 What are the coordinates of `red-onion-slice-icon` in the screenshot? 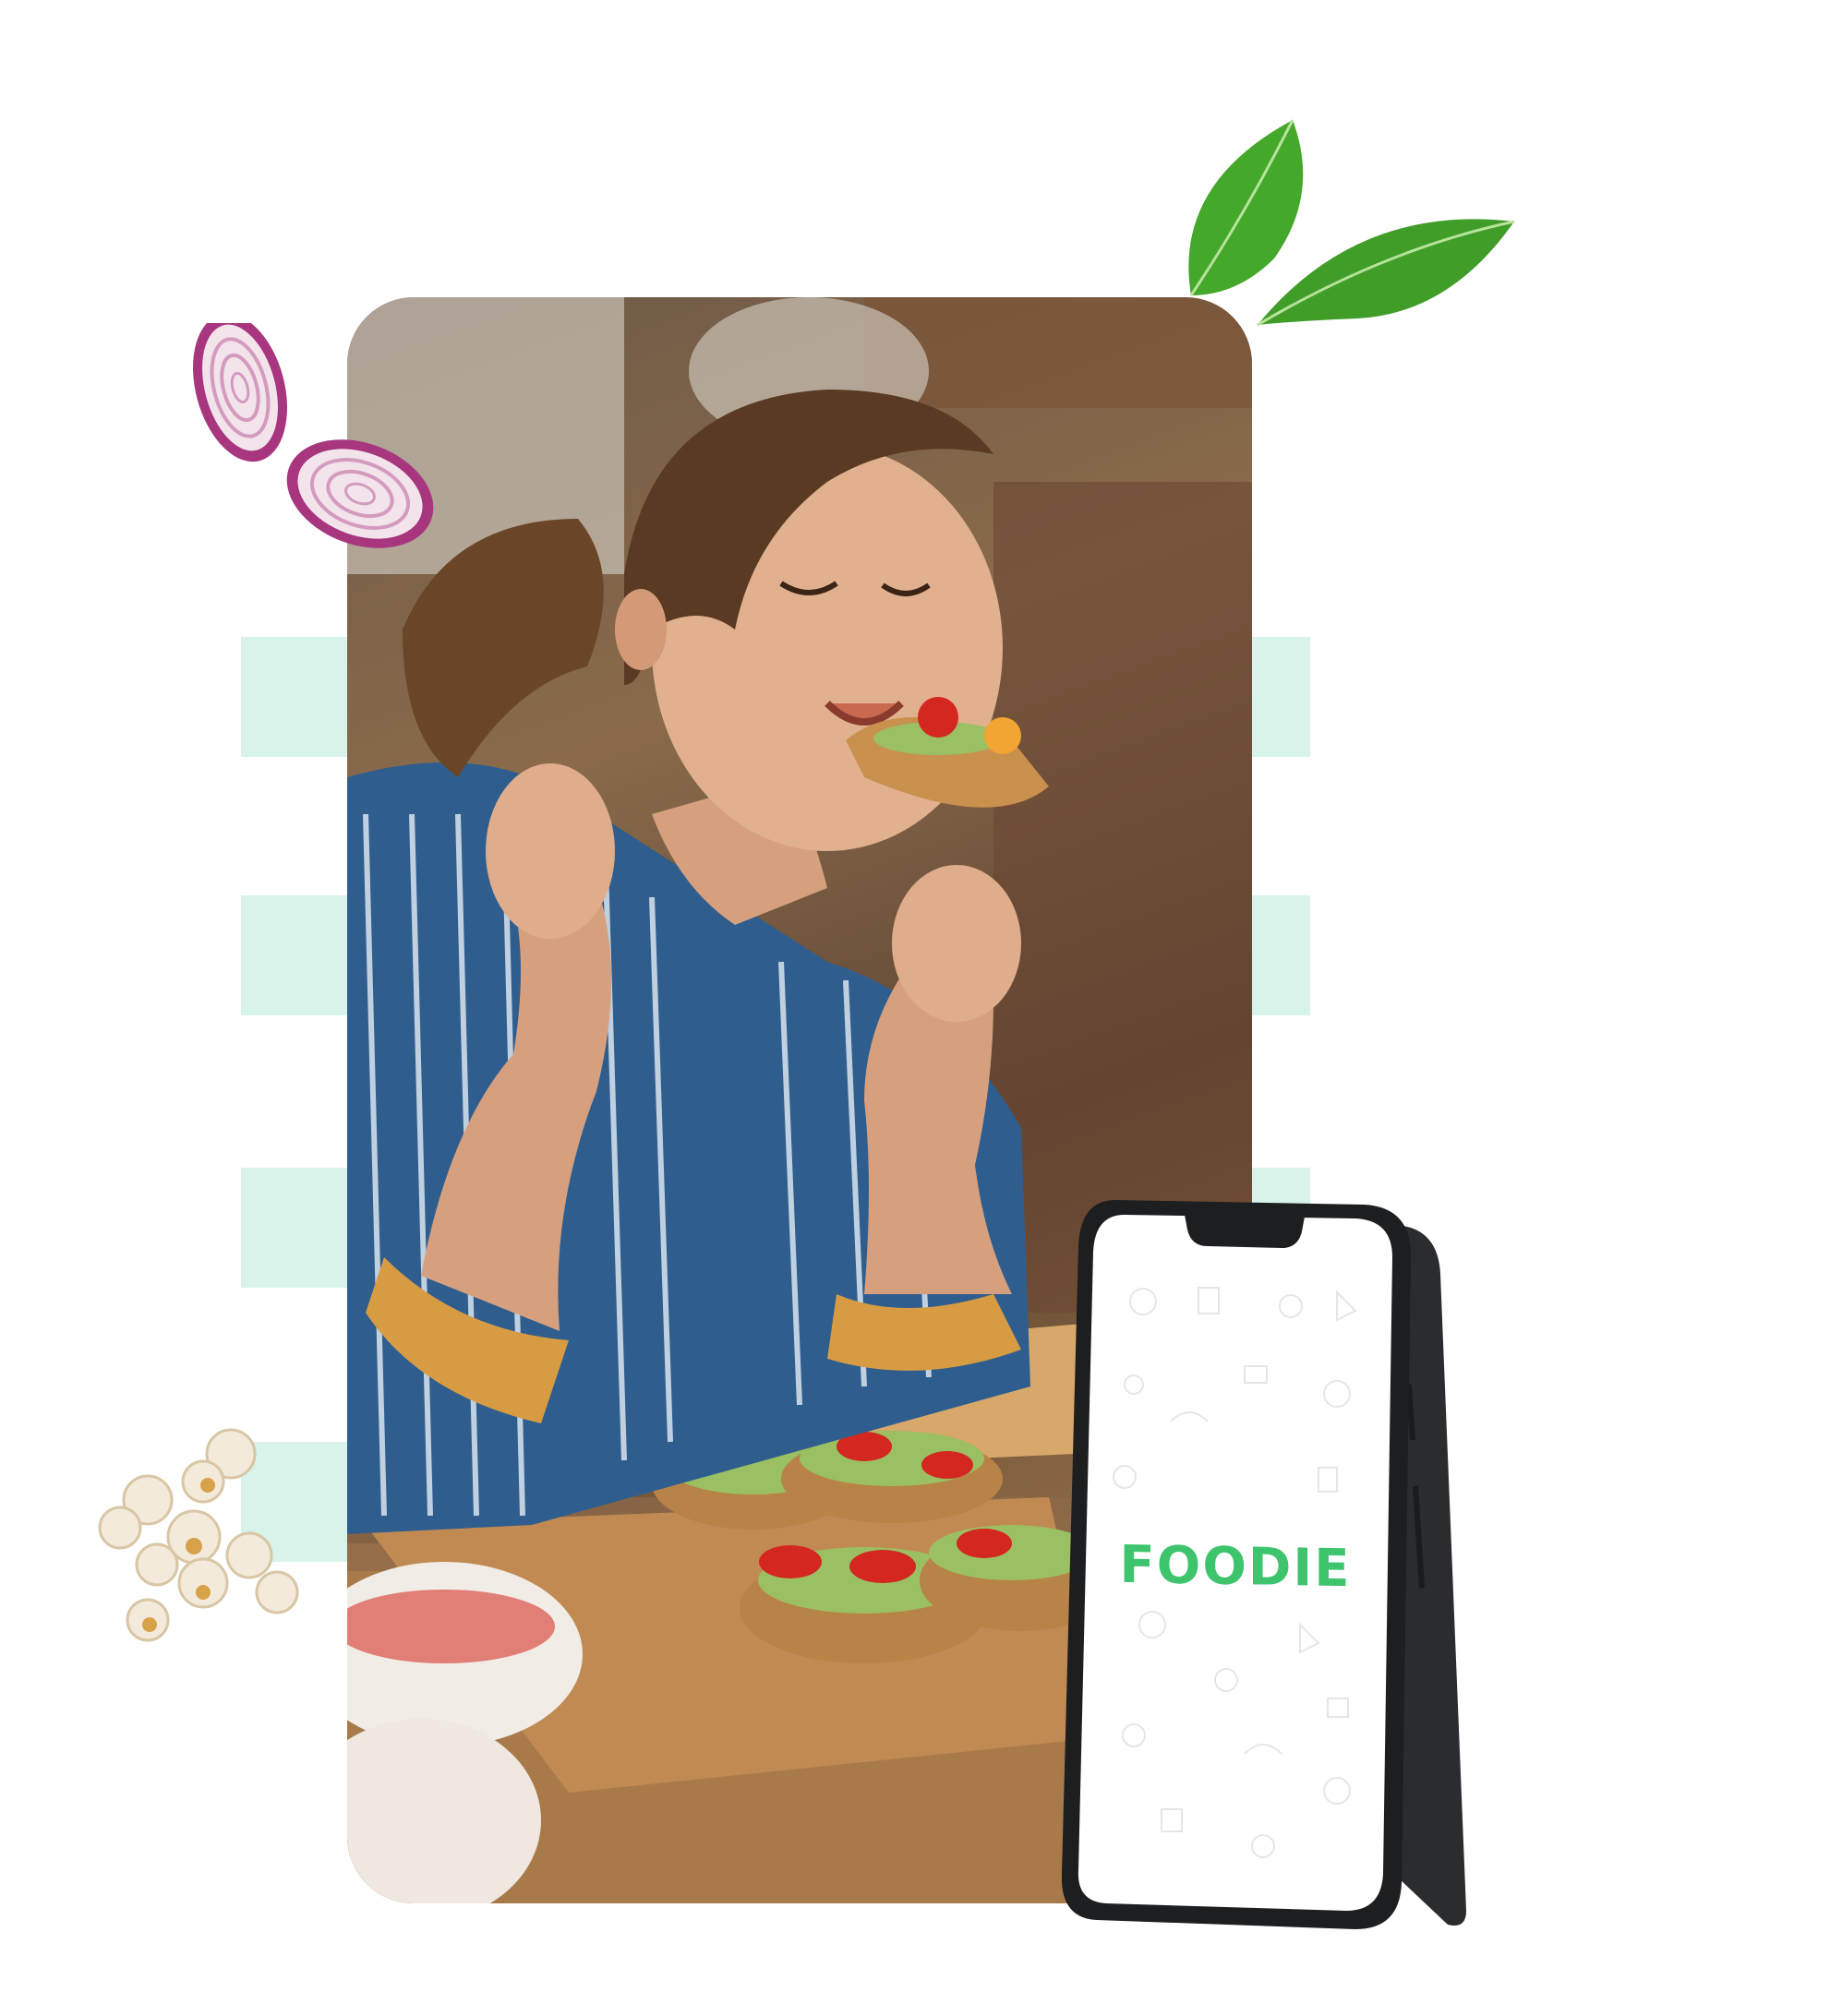 It's located at (314, 435).